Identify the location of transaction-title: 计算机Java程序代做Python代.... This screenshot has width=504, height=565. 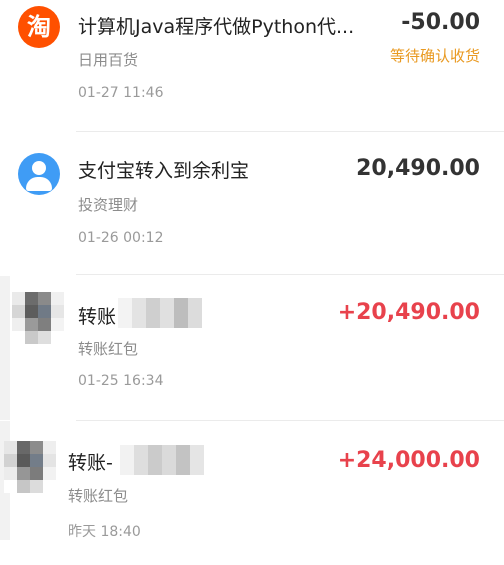
(216, 27).